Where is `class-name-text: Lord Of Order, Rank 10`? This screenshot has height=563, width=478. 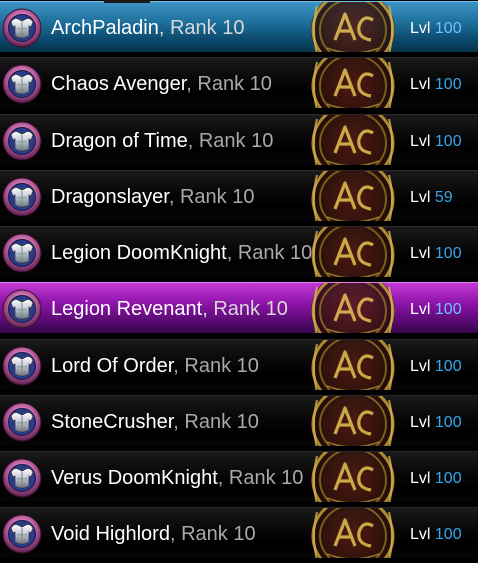 class-name-text: Lord Of Order, Rank 10 is located at coordinates (155, 366).